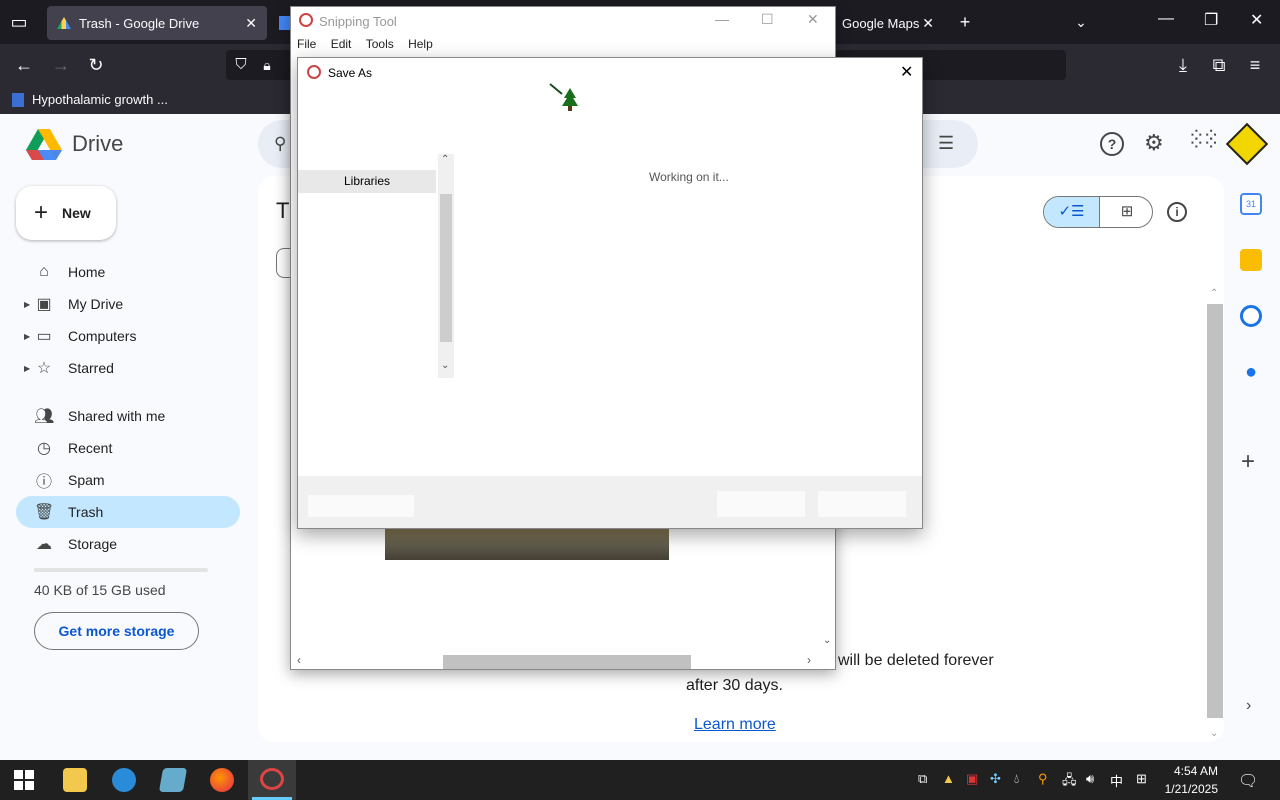  I want to click on trash-notice-line2: after 30 days., so click(734, 685).